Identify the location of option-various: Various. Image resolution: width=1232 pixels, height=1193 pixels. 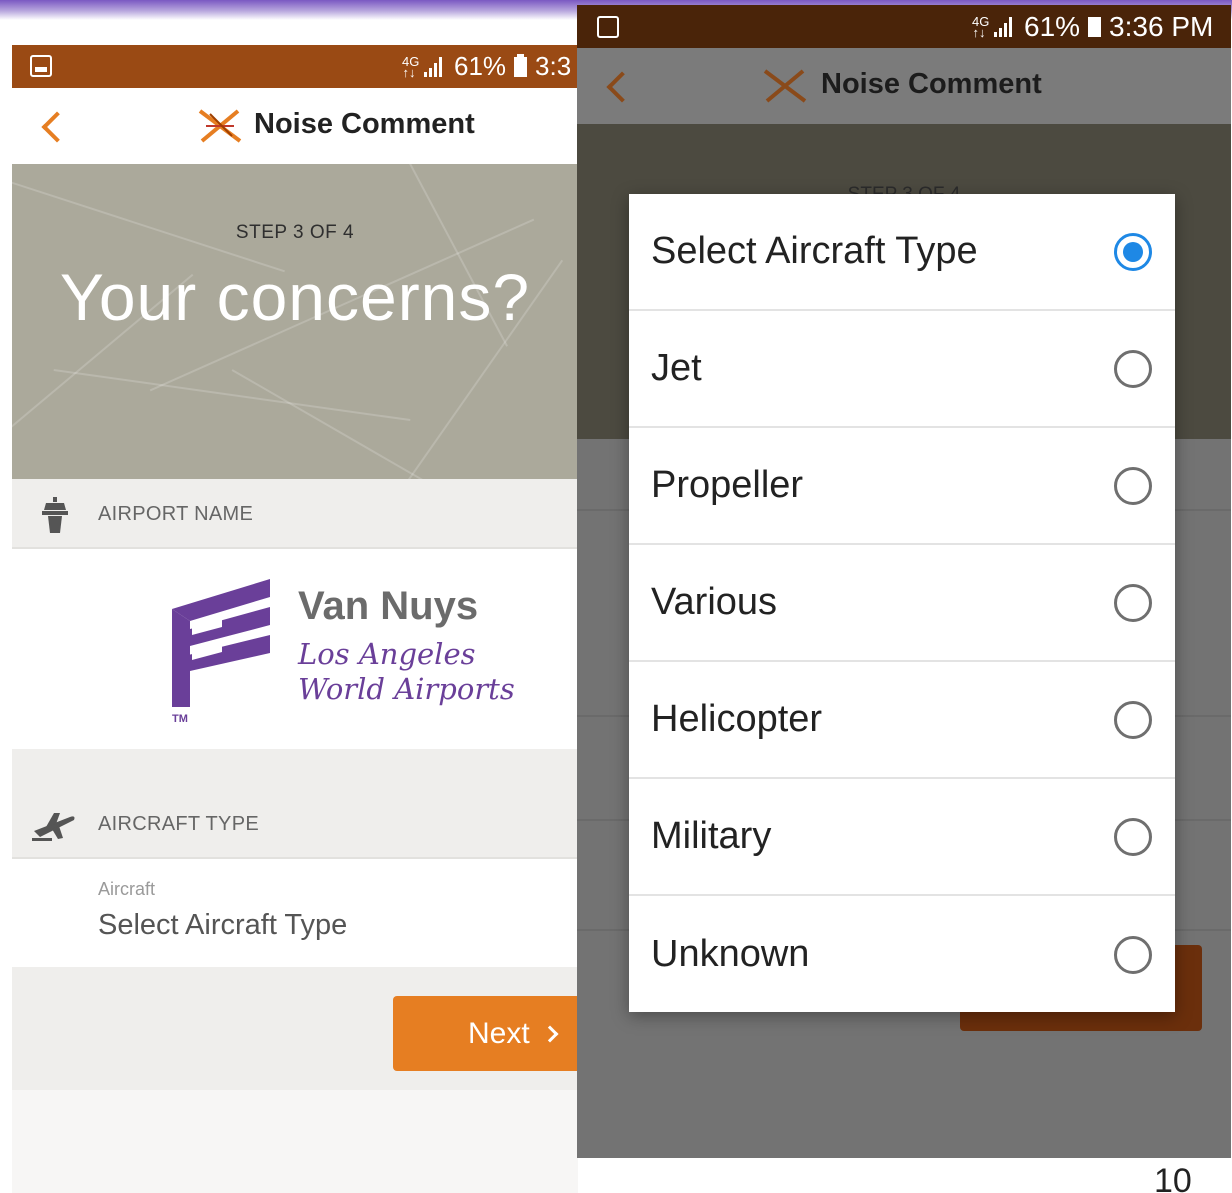
(902, 603).